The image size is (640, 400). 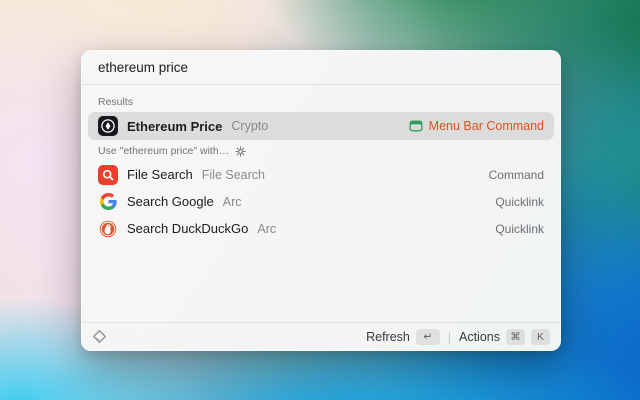 I want to click on file-search-icon, so click(x=108, y=174).